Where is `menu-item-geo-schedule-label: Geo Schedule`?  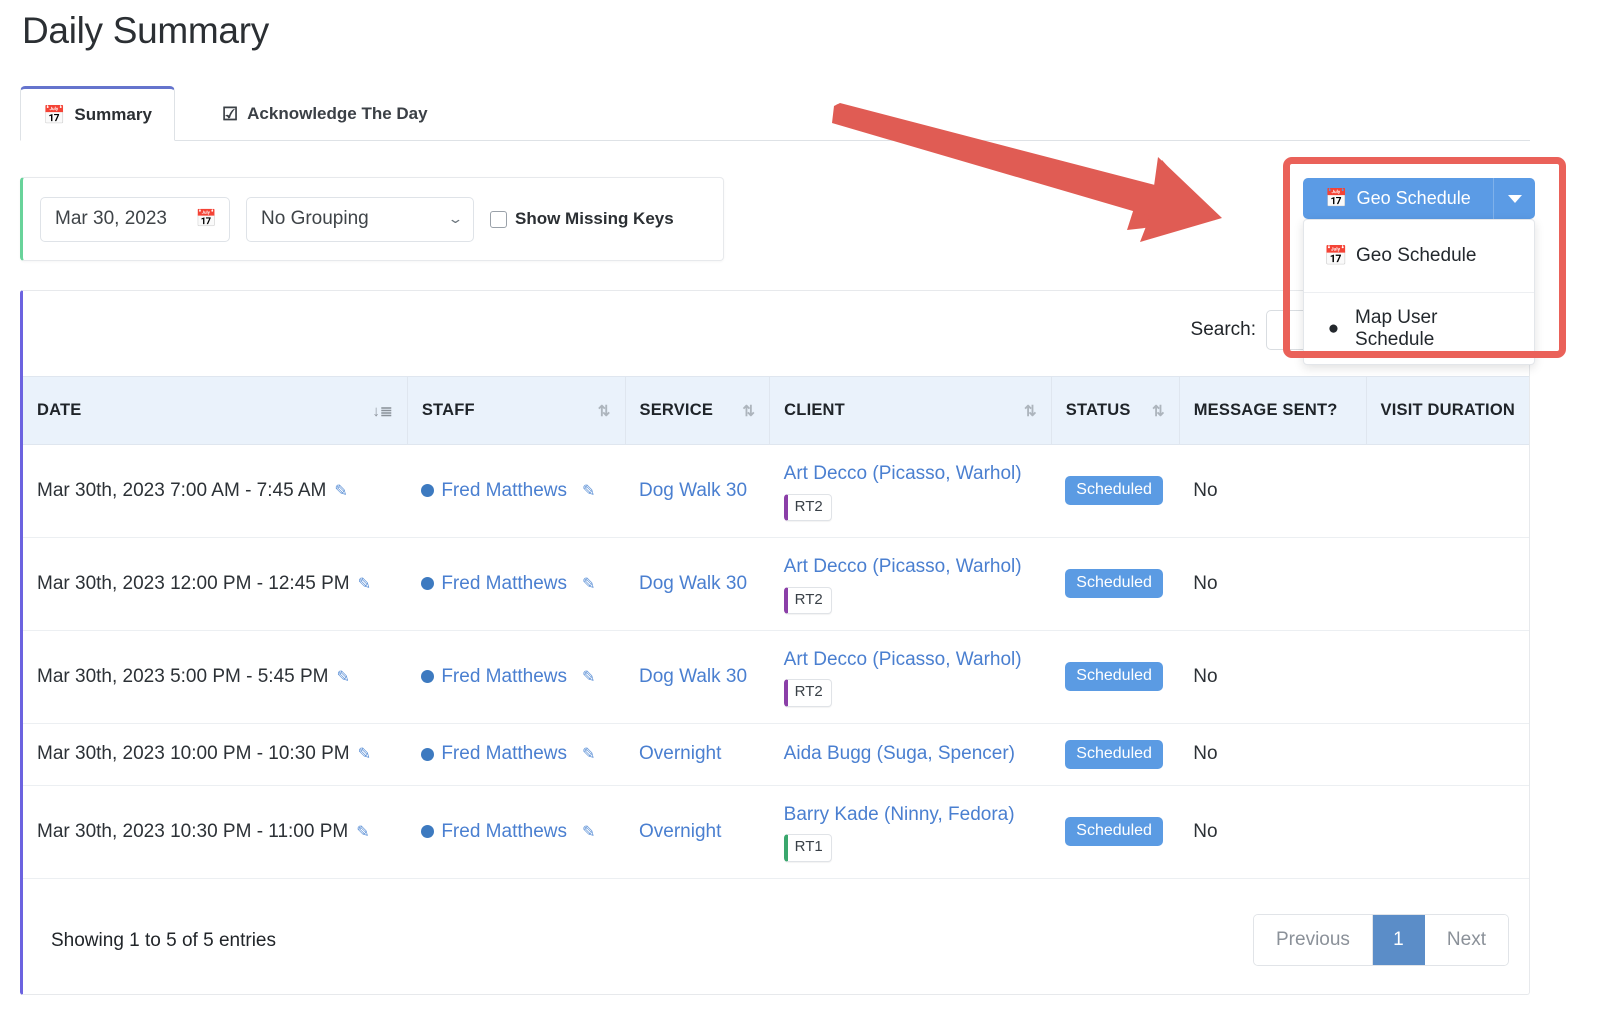
menu-item-geo-schedule-label: Geo Schedule is located at coordinates (1416, 255).